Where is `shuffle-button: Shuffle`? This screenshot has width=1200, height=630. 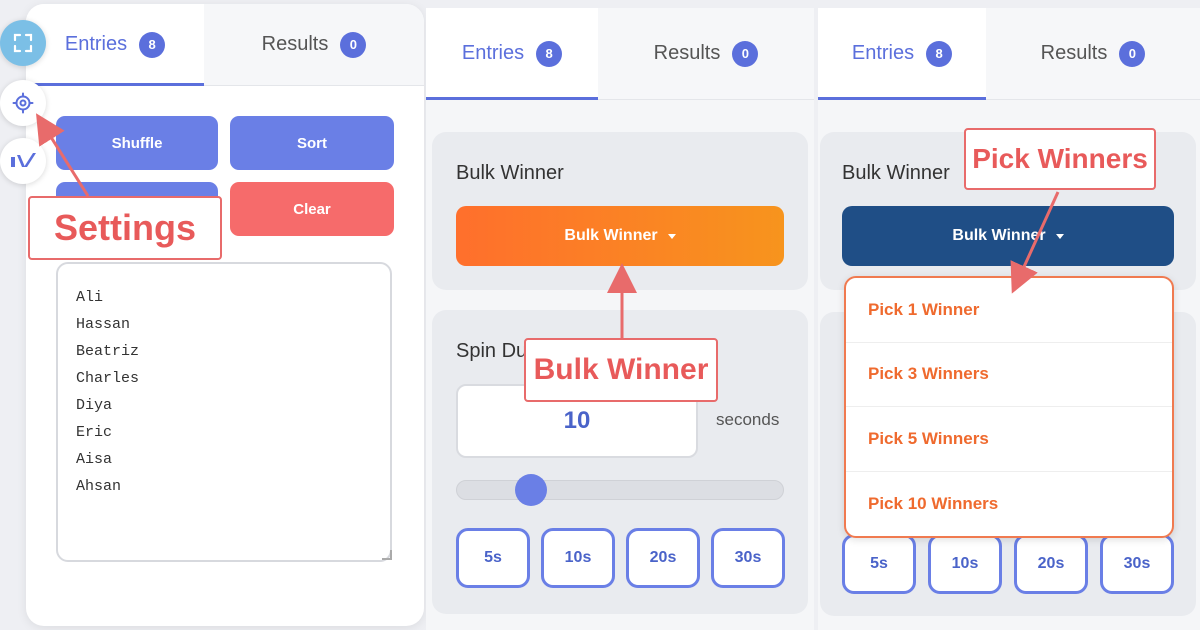 shuffle-button: Shuffle is located at coordinates (137, 143).